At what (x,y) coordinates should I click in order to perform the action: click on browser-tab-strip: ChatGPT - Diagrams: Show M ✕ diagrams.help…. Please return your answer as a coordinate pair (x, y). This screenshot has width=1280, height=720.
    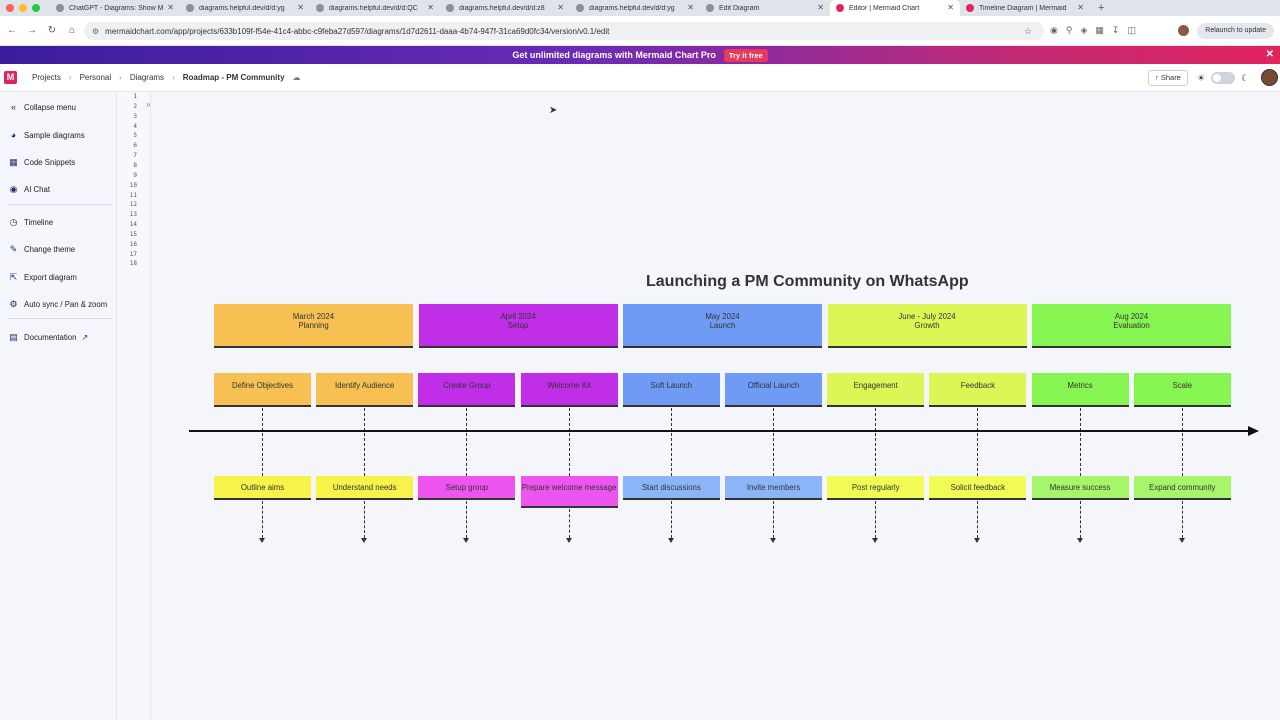
    Looking at the image, I should click on (640, 8).